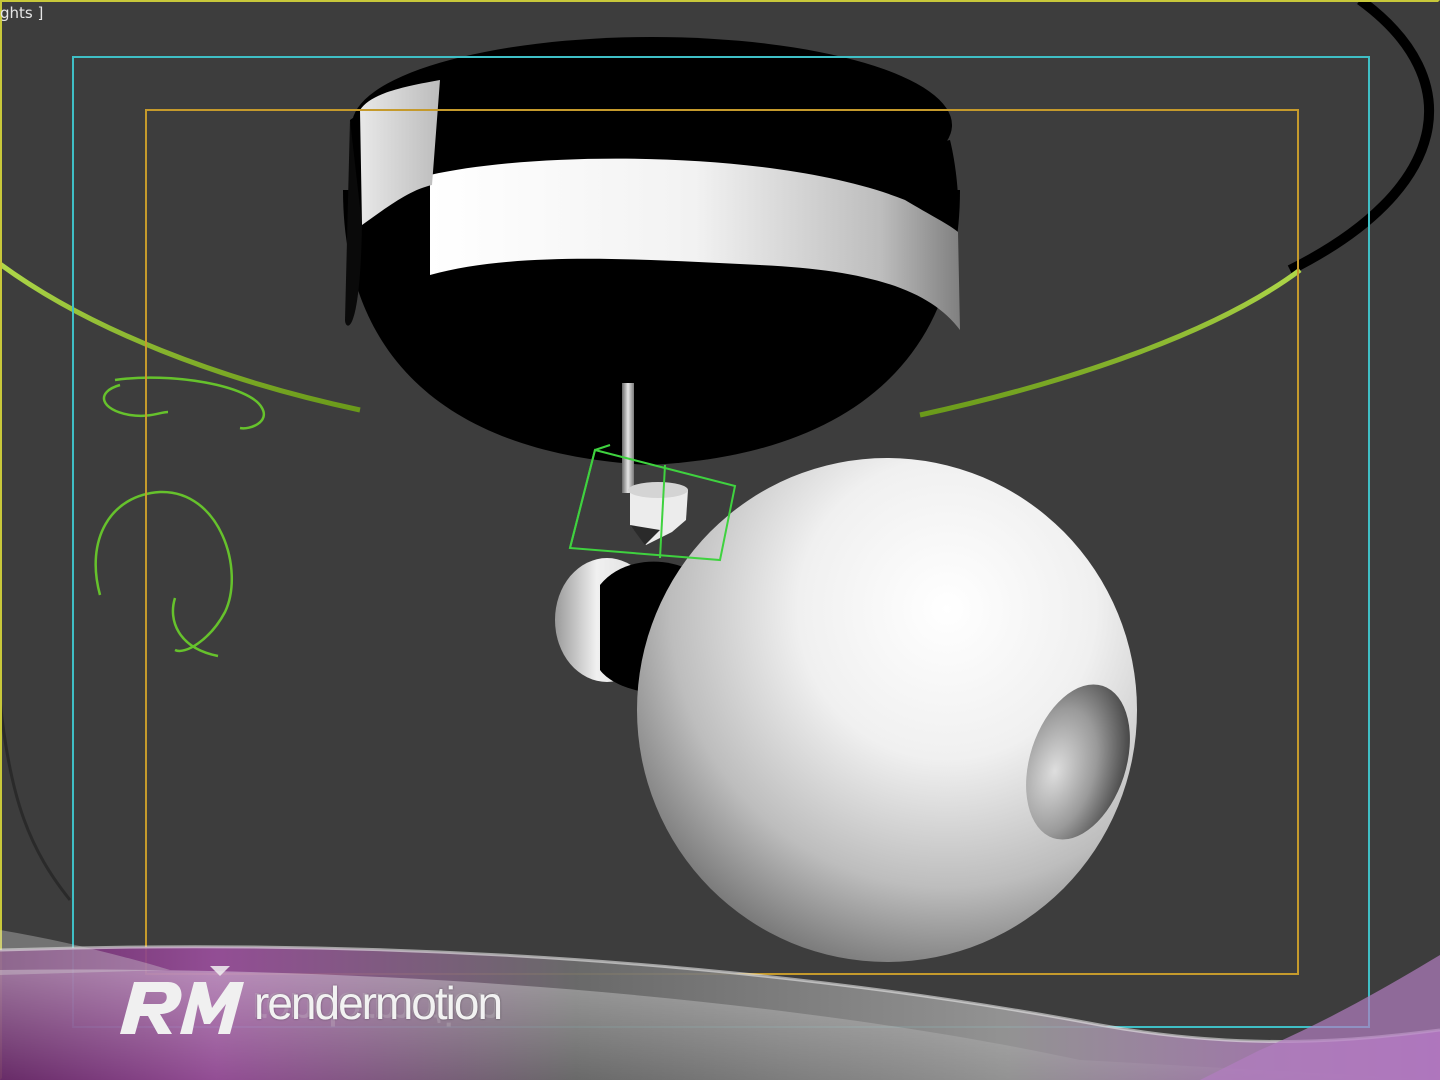 This screenshot has width=1440, height=1080. What do you see at coordinates (658, 490) in the screenshot?
I see `lamp-joint-cap` at bounding box center [658, 490].